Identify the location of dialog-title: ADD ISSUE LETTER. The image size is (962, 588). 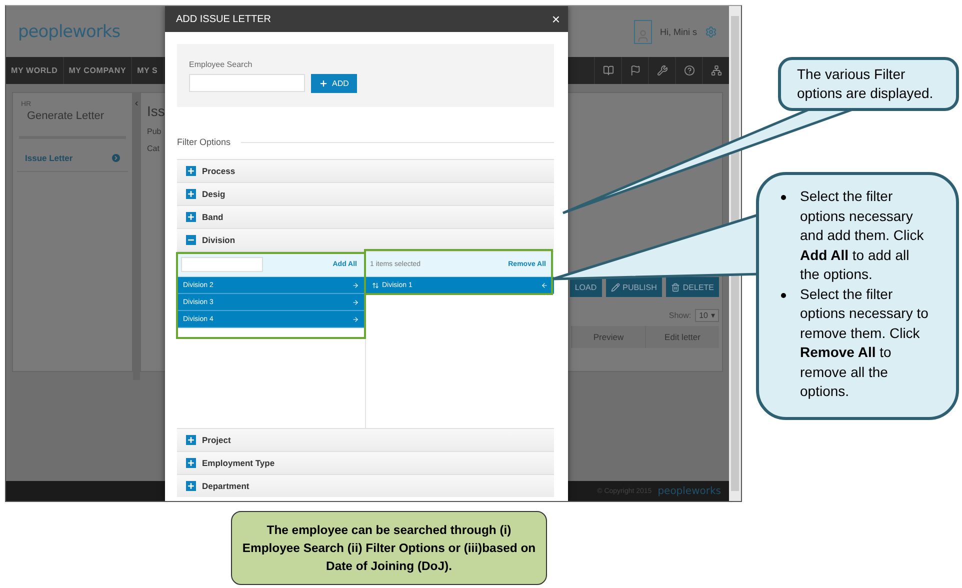
(224, 19).